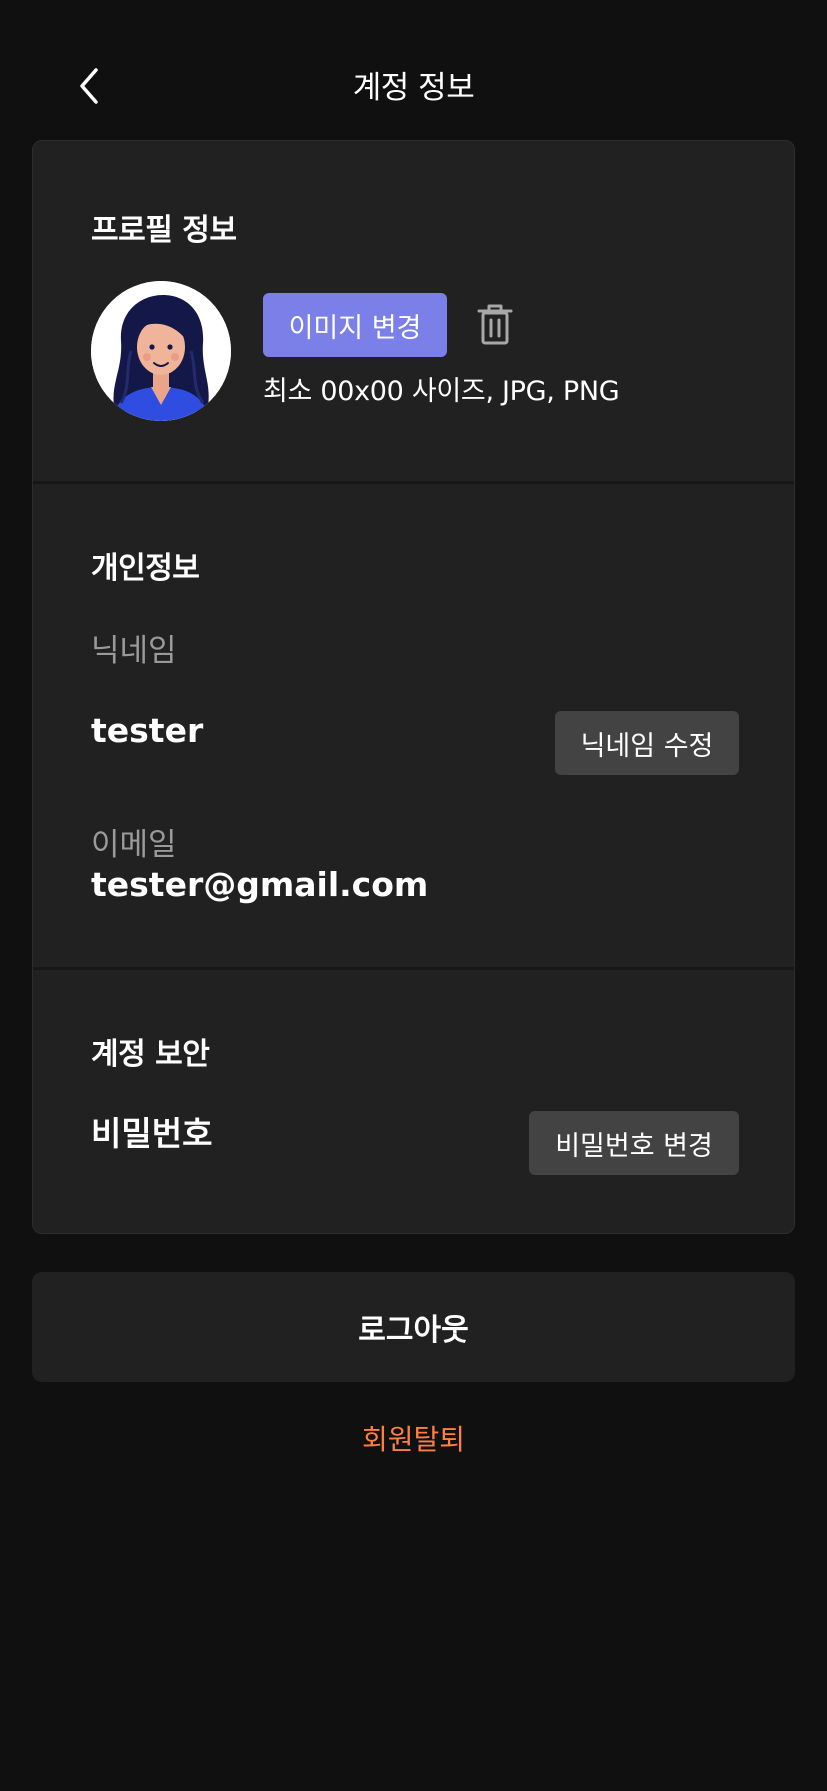 The height and width of the screenshot is (1791, 827). Describe the element at coordinates (164, 230) in the screenshot. I see `profile-section-title: 프로필 정보` at that location.